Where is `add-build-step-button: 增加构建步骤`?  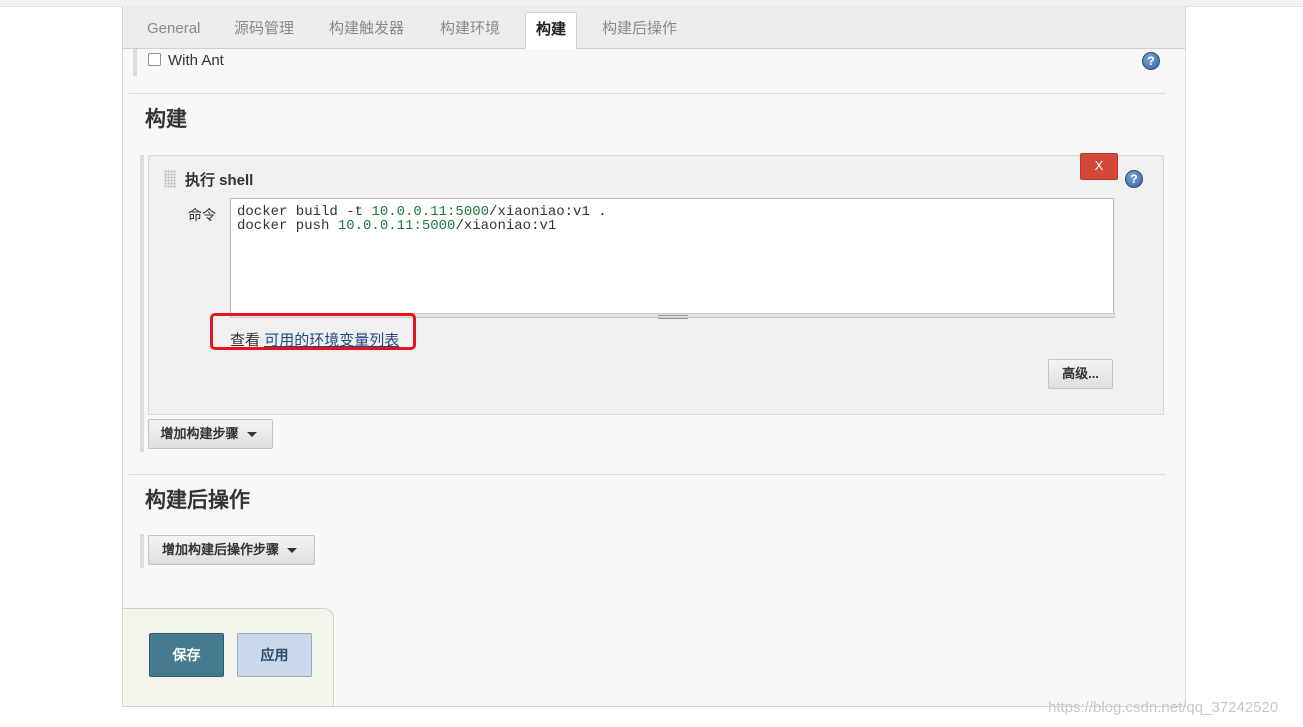 add-build-step-button: 增加构建步骤 is located at coordinates (210, 434).